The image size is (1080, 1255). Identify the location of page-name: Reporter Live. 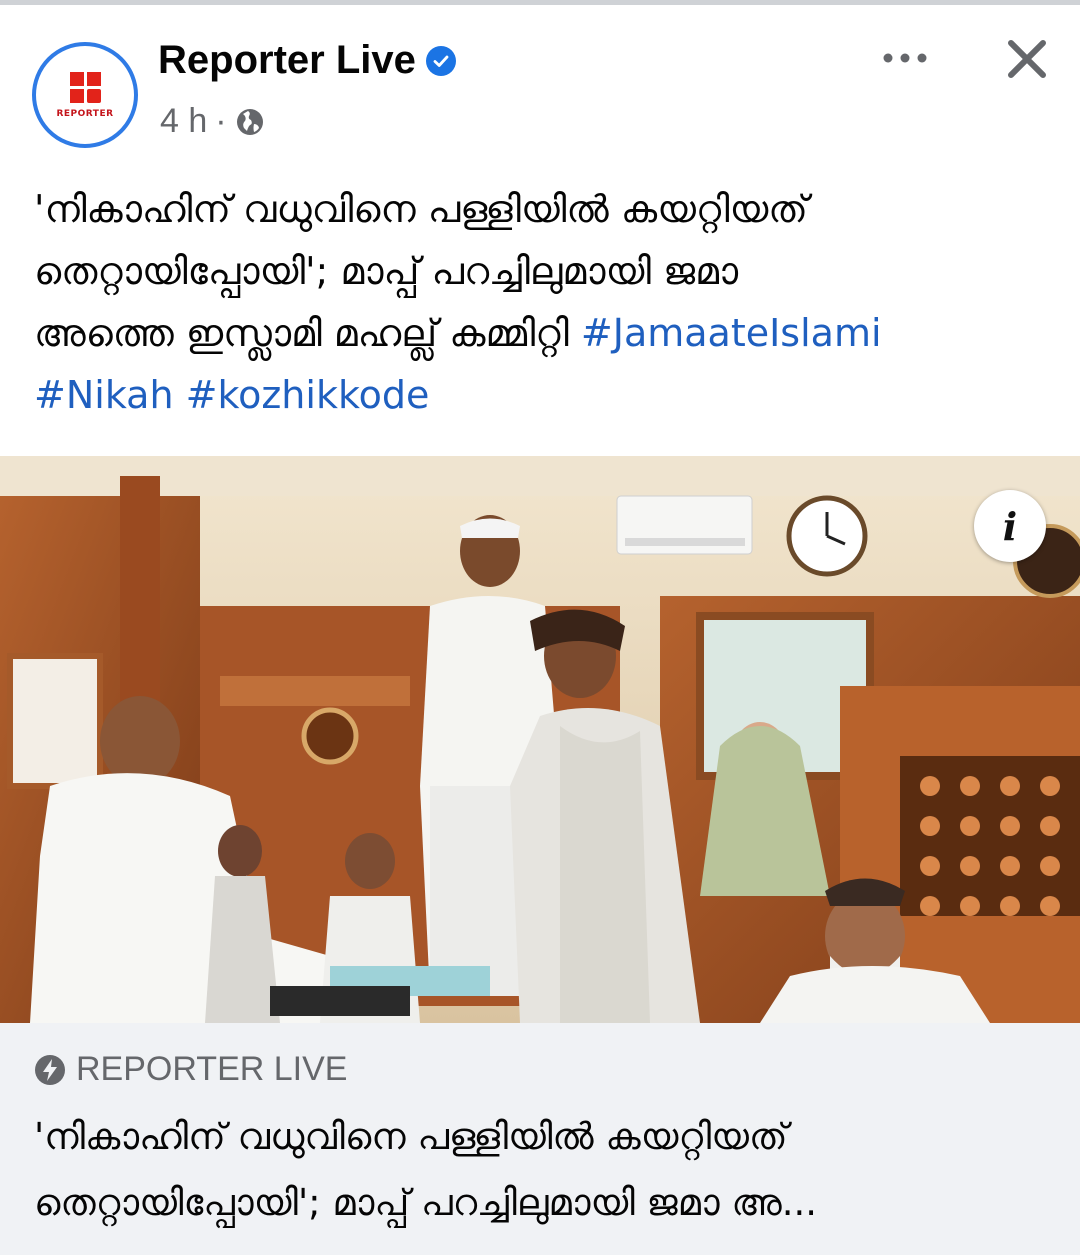
(287, 60).